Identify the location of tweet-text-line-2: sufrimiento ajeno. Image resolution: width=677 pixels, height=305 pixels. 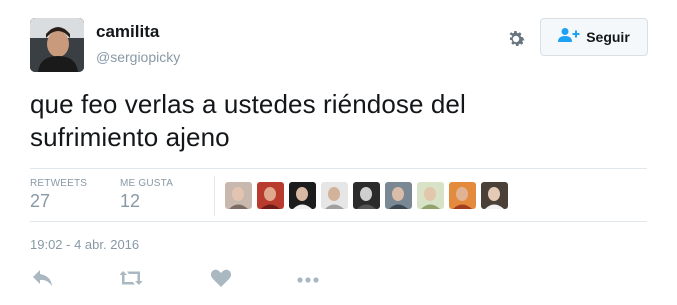
(130, 137).